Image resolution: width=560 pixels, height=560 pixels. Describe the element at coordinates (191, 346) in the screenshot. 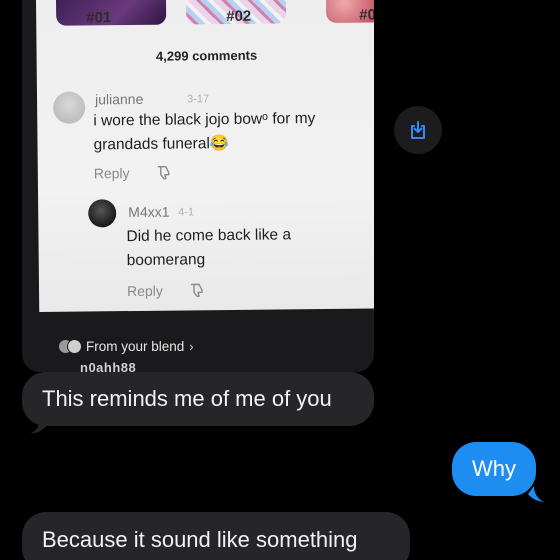

I see `chevron-right-icon: ›` at that location.